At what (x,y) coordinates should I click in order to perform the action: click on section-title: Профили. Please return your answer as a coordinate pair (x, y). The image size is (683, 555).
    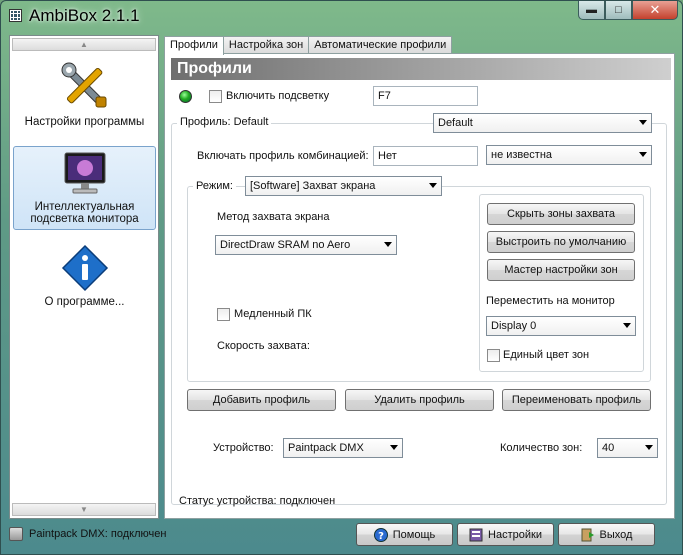
    Looking at the image, I should click on (421, 69).